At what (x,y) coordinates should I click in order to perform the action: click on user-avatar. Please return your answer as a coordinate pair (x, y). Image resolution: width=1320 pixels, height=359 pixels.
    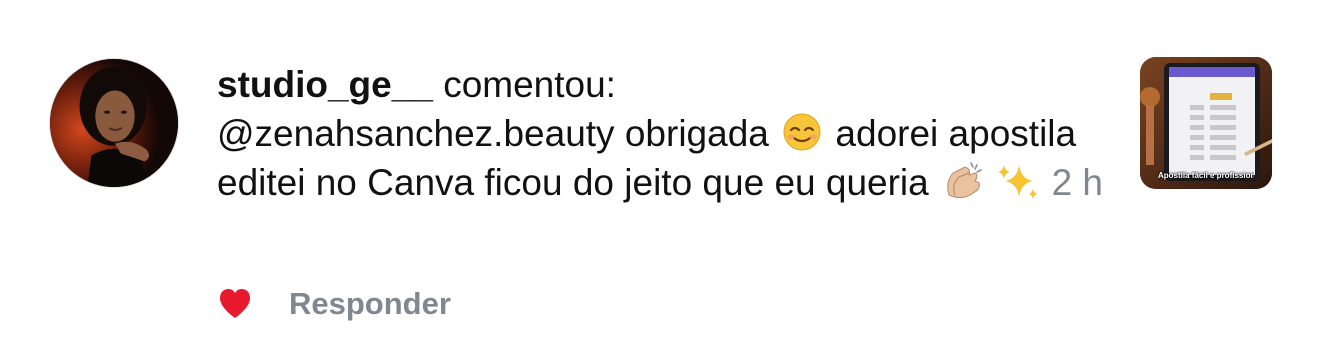
    Looking at the image, I should click on (114, 123).